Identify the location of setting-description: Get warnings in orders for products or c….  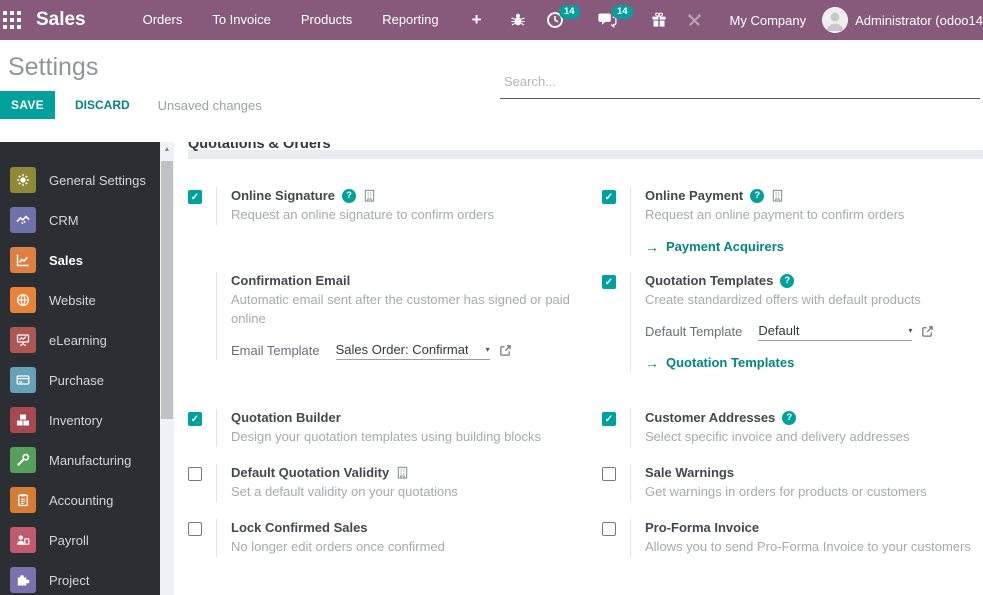
(786, 491).